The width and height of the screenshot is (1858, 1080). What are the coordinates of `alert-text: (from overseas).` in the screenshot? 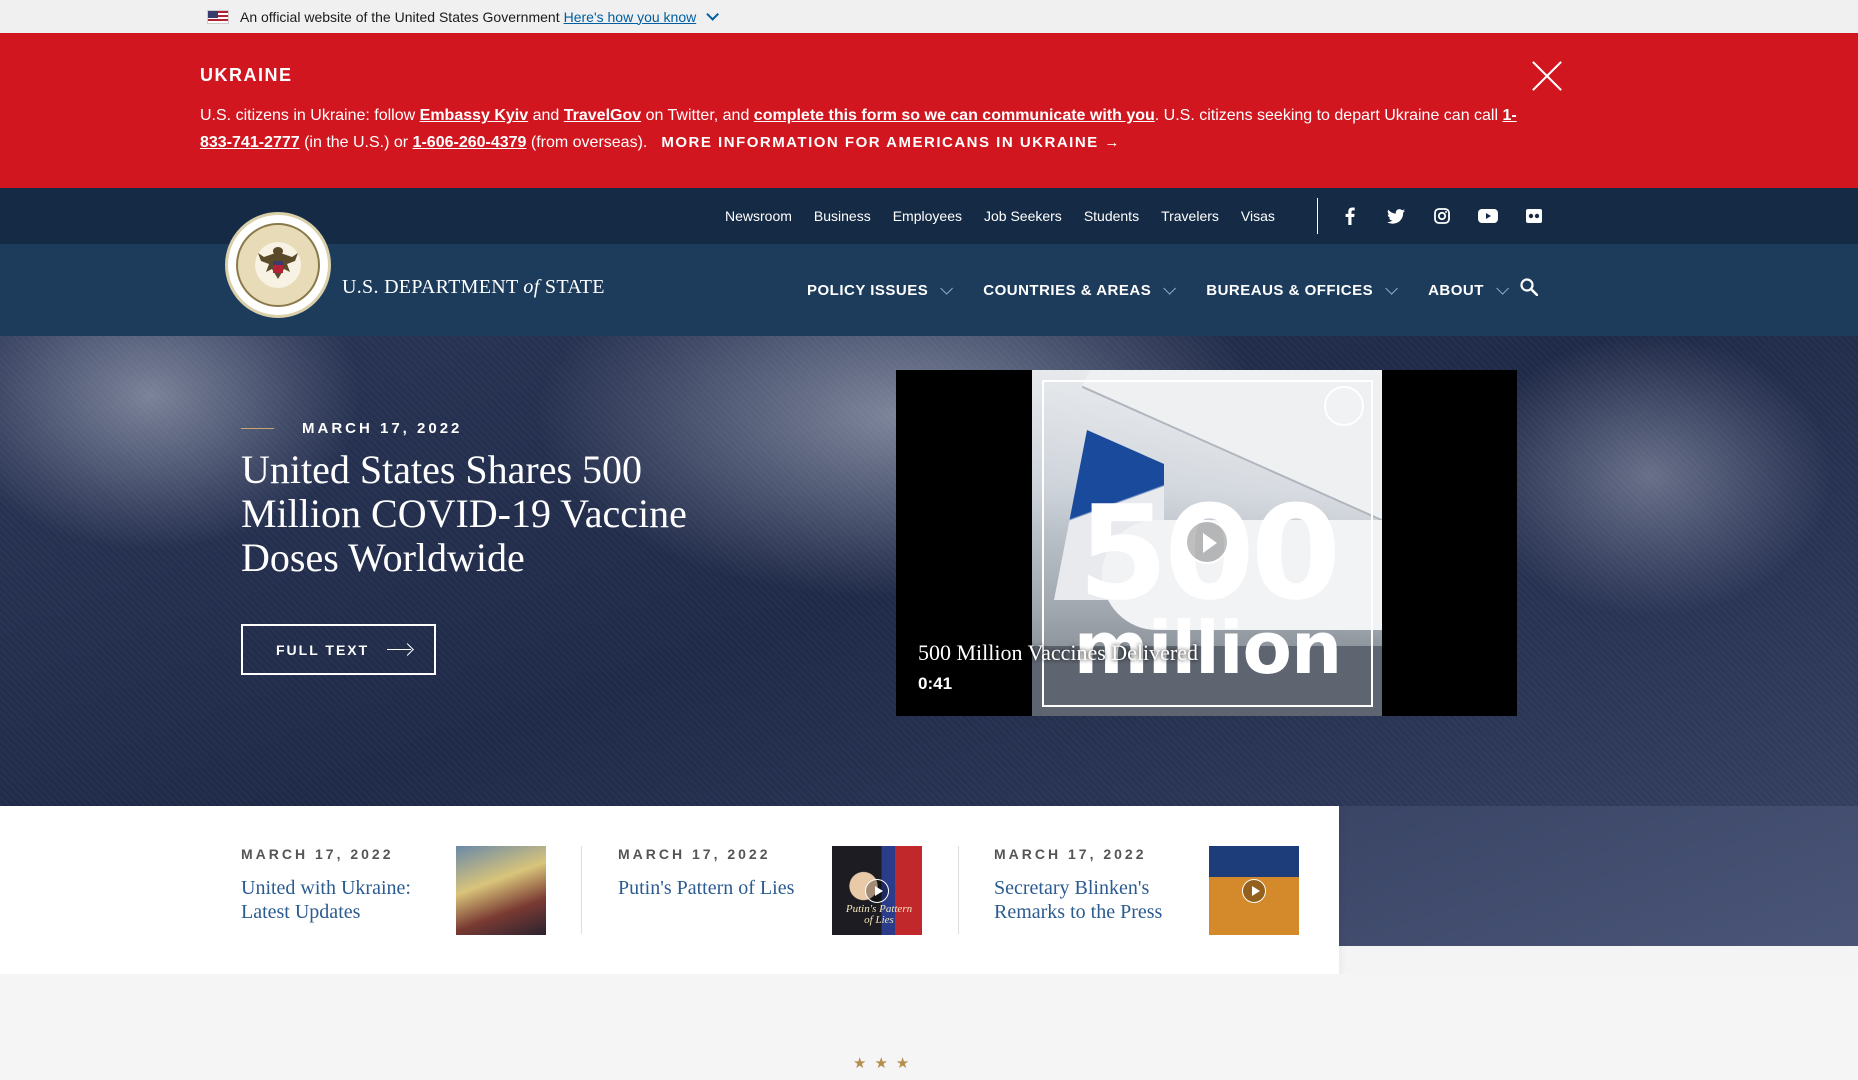 It's located at (587, 142).